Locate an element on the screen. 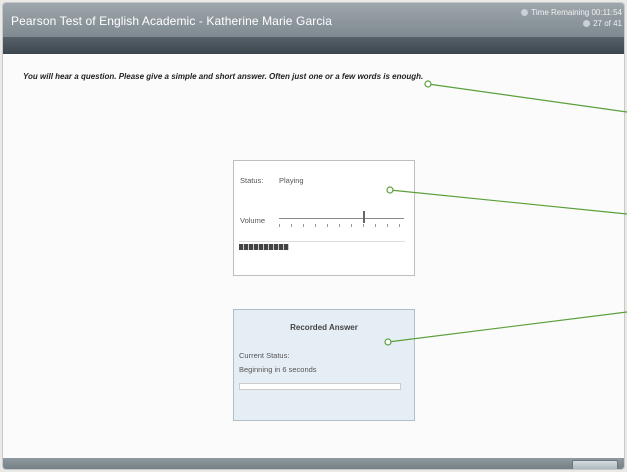 The width and height of the screenshot is (627, 472). recording-progress-bar is located at coordinates (320, 386).